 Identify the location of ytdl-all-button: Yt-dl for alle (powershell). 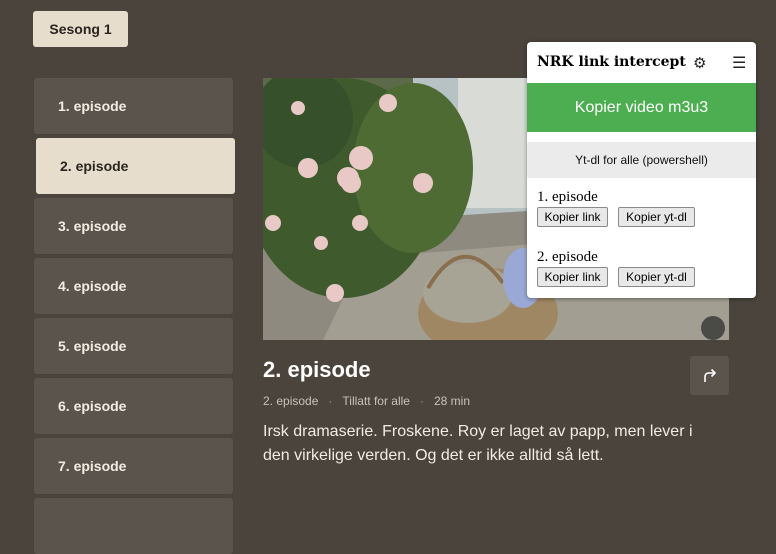
(641, 160).